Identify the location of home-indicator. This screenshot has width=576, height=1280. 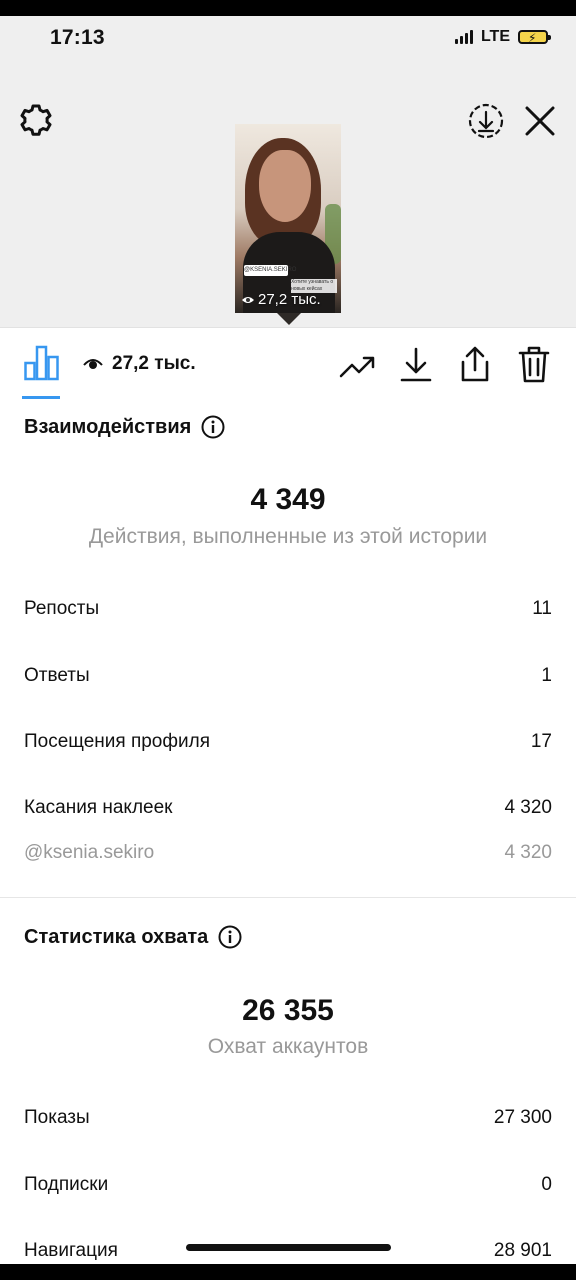
(288, 1247).